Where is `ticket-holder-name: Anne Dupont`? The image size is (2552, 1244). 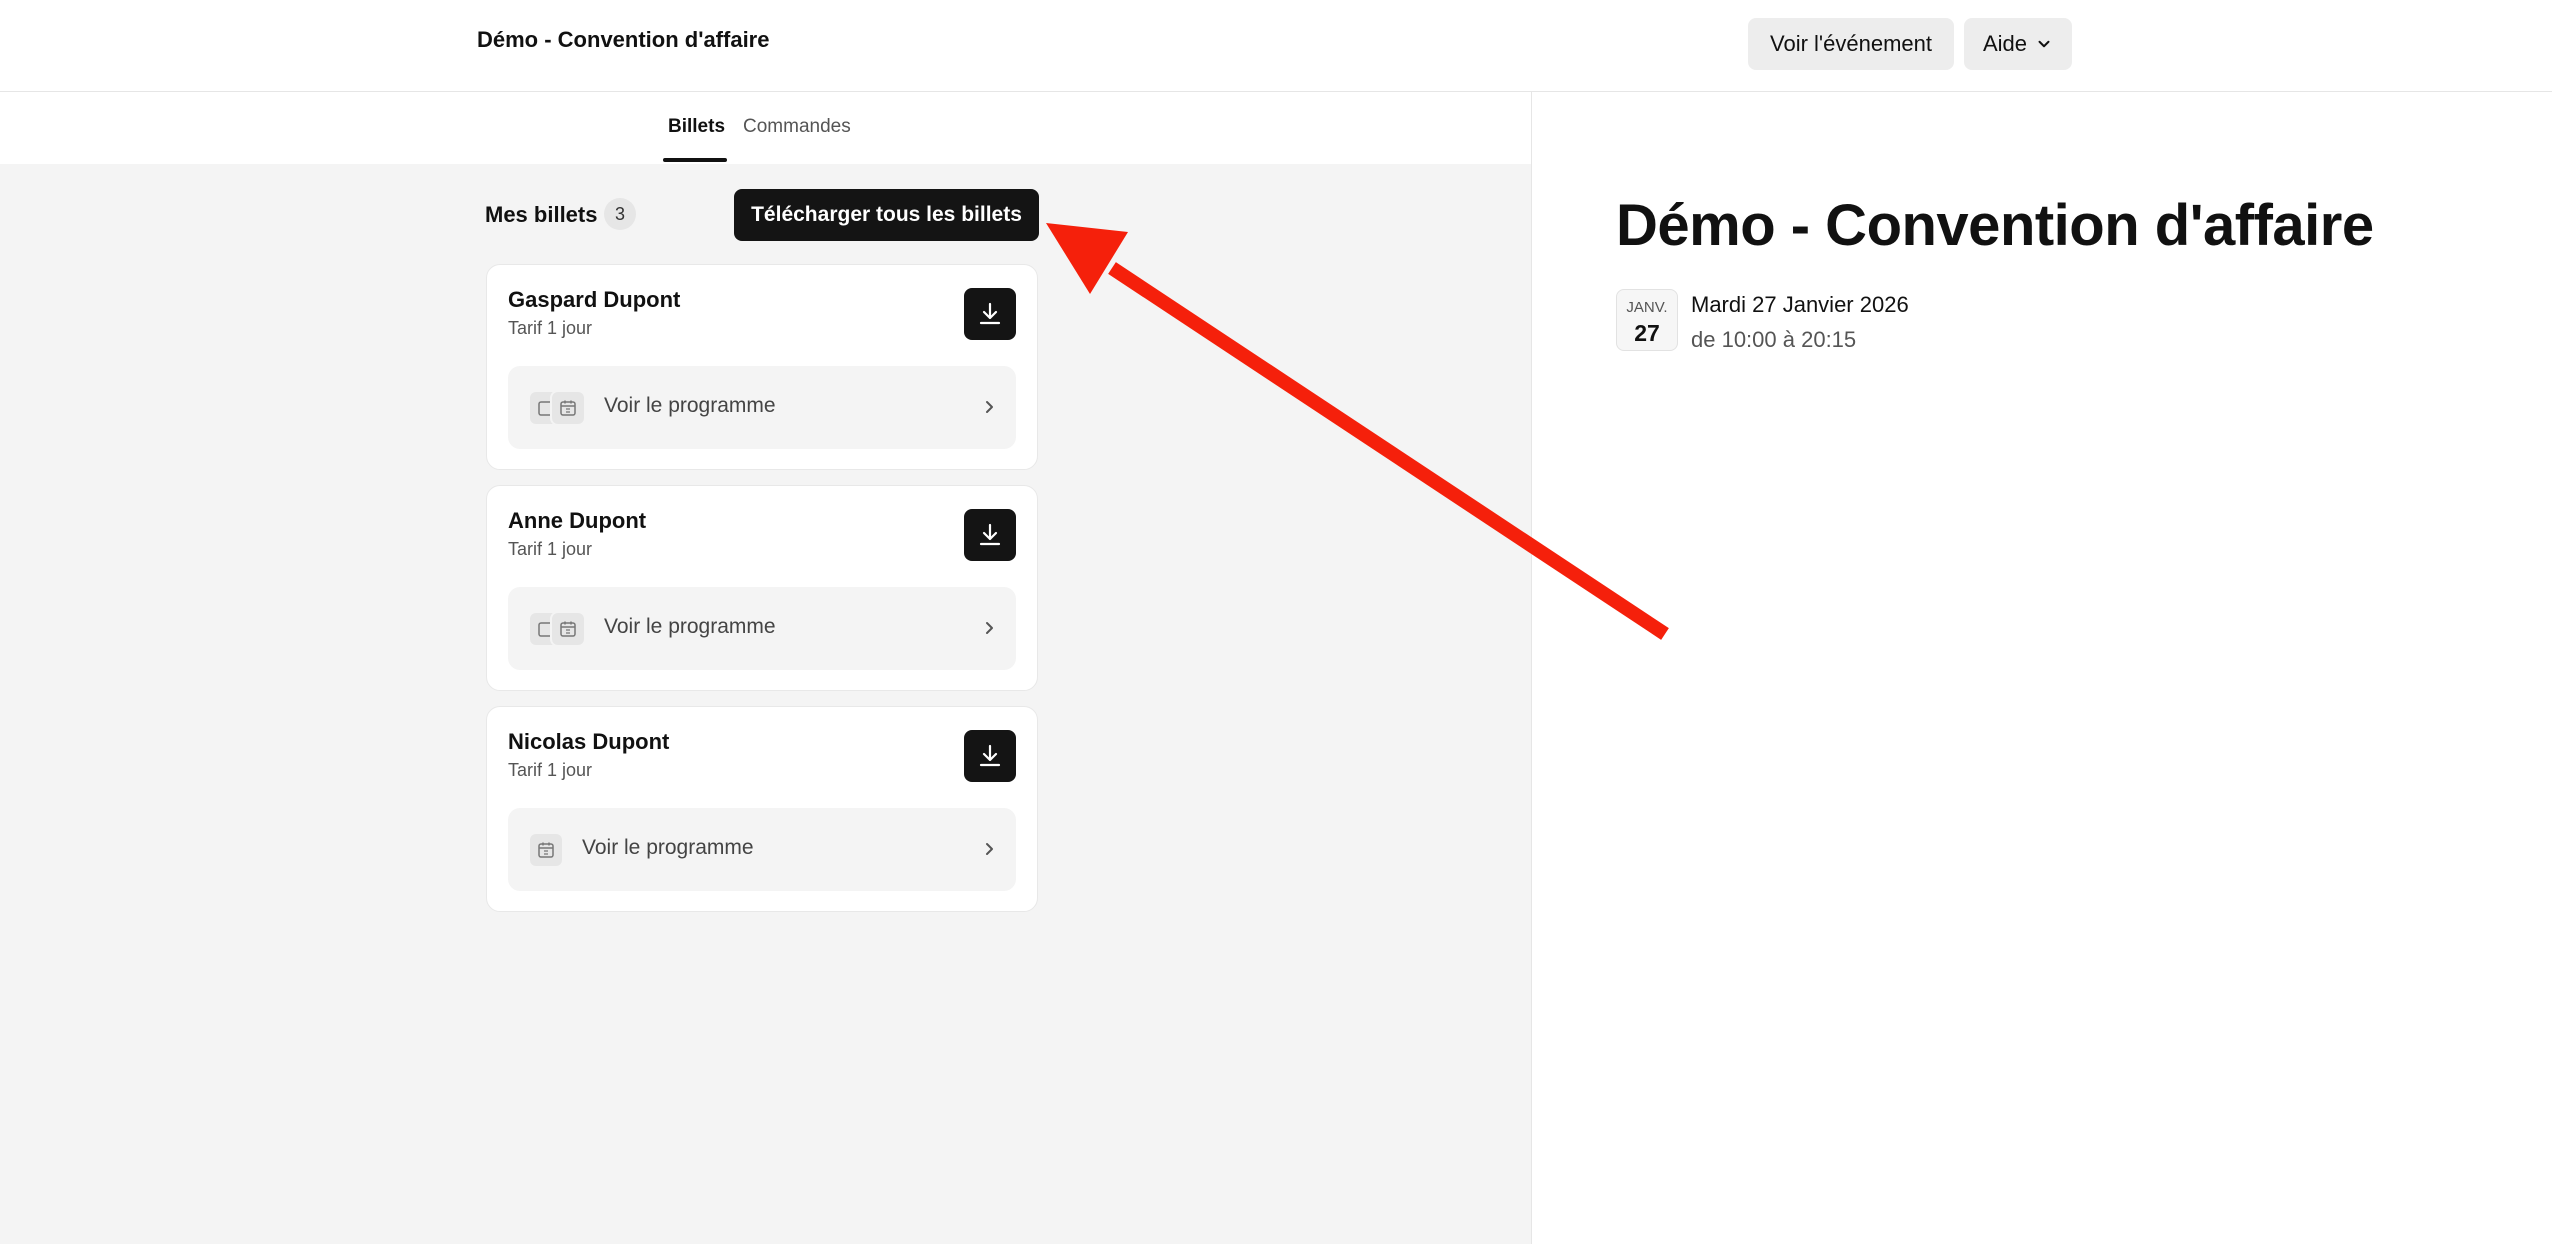
ticket-holder-name: Anne Dupont is located at coordinates (577, 520).